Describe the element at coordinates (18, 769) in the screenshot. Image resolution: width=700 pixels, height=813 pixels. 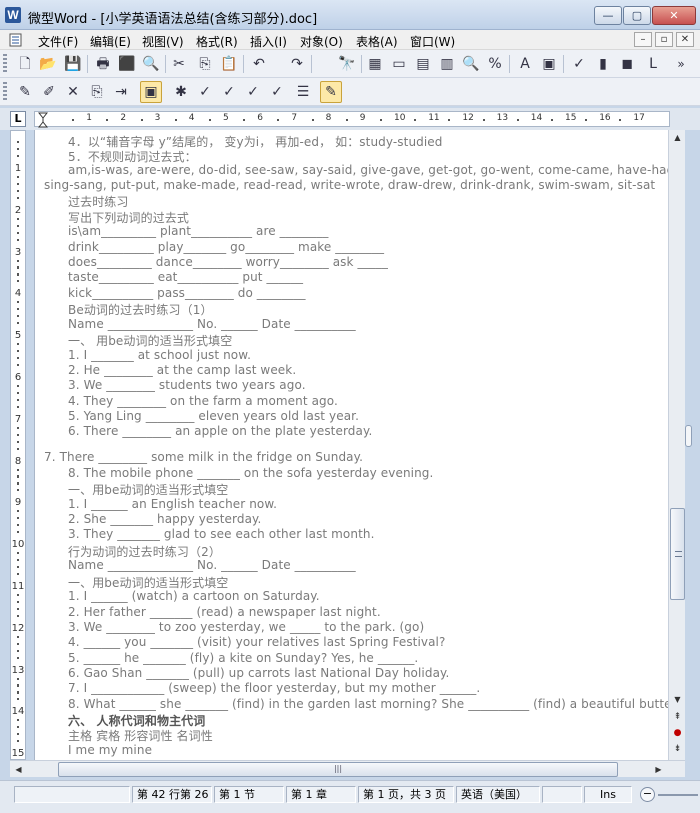
I see `scroll-left-arrow: ◀` at that location.